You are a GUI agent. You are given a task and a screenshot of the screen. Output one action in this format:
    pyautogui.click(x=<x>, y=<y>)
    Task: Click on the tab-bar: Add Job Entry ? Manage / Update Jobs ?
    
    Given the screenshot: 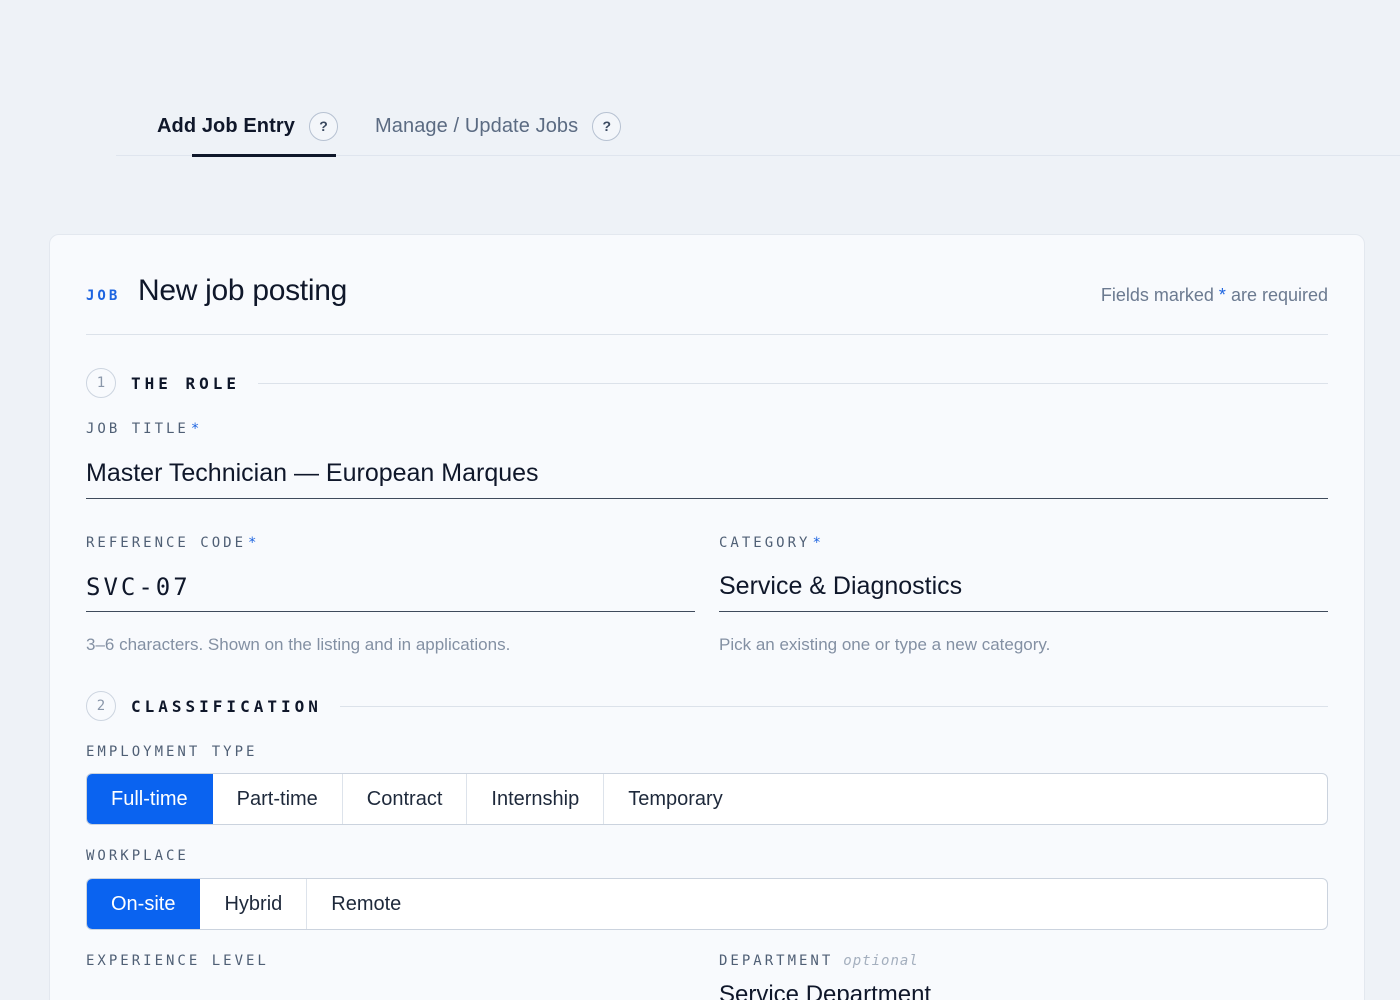 What is the action you would take?
    pyautogui.click(x=758, y=126)
    